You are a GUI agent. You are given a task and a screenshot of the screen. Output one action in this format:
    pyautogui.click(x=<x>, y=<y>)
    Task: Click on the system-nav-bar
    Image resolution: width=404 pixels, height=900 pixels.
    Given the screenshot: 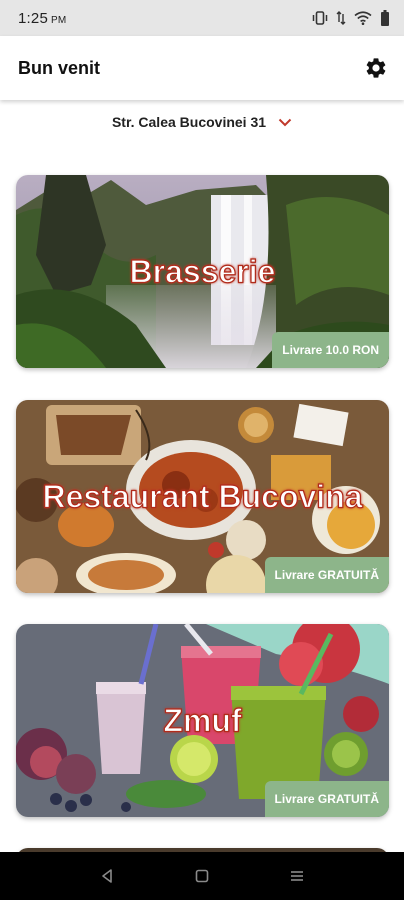 What is the action you would take?
    pyautogui.click(x=202, y=876)
    